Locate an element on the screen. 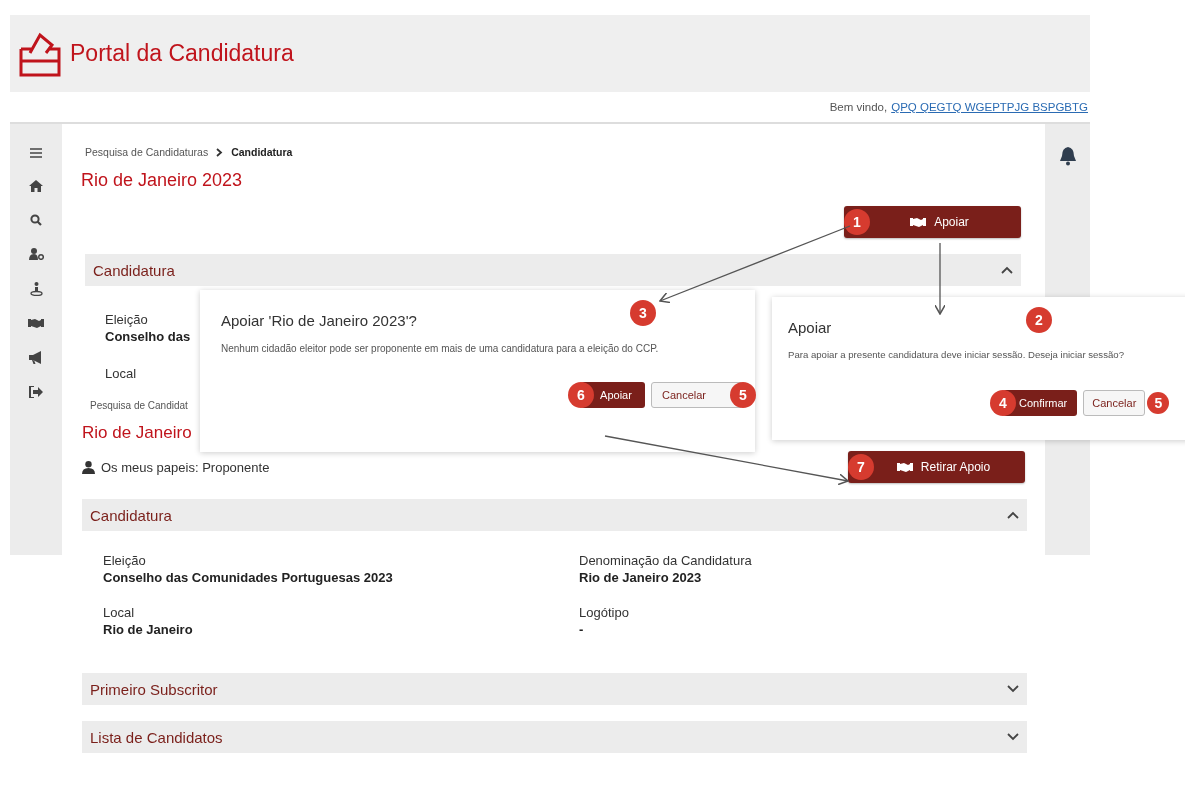  logout-icon is located at coordinates (36, 392).